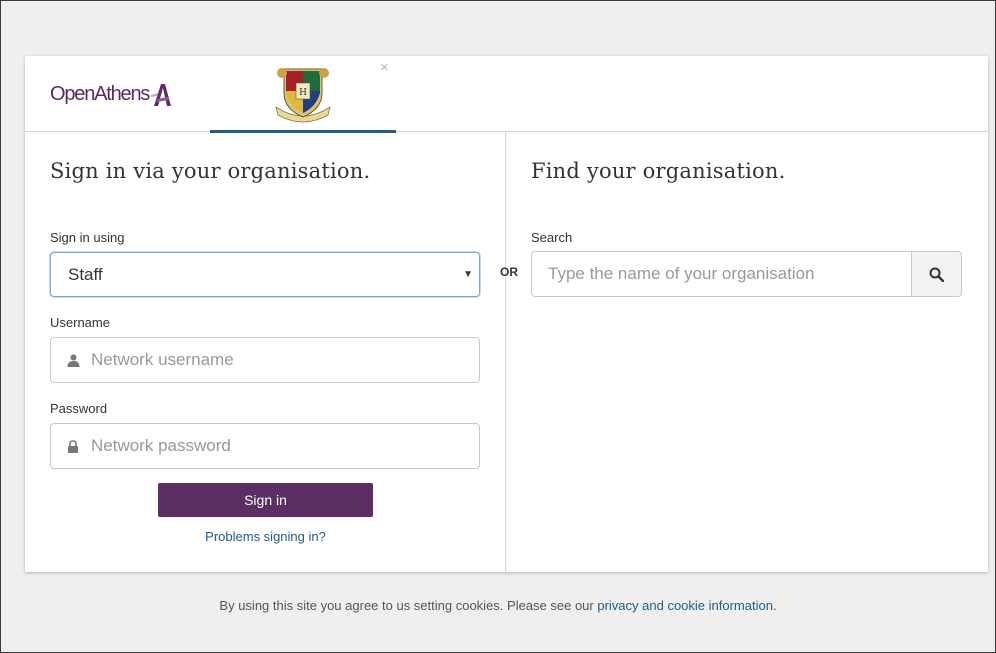 This screenshot has width=996, height=653. What do you see at coordinates (285, 360) in the screenshot?
I see `username-input` at bounding box center [285, 360].